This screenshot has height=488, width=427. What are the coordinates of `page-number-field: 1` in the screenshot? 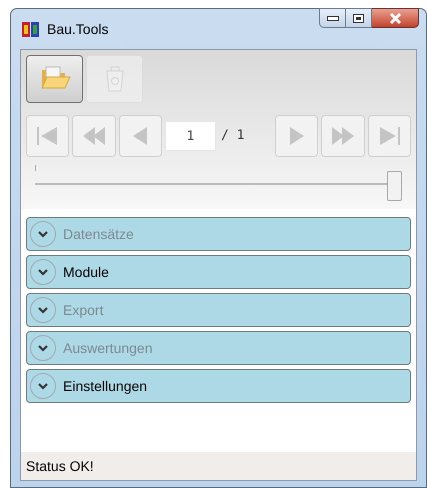 It's located at (190, 136).